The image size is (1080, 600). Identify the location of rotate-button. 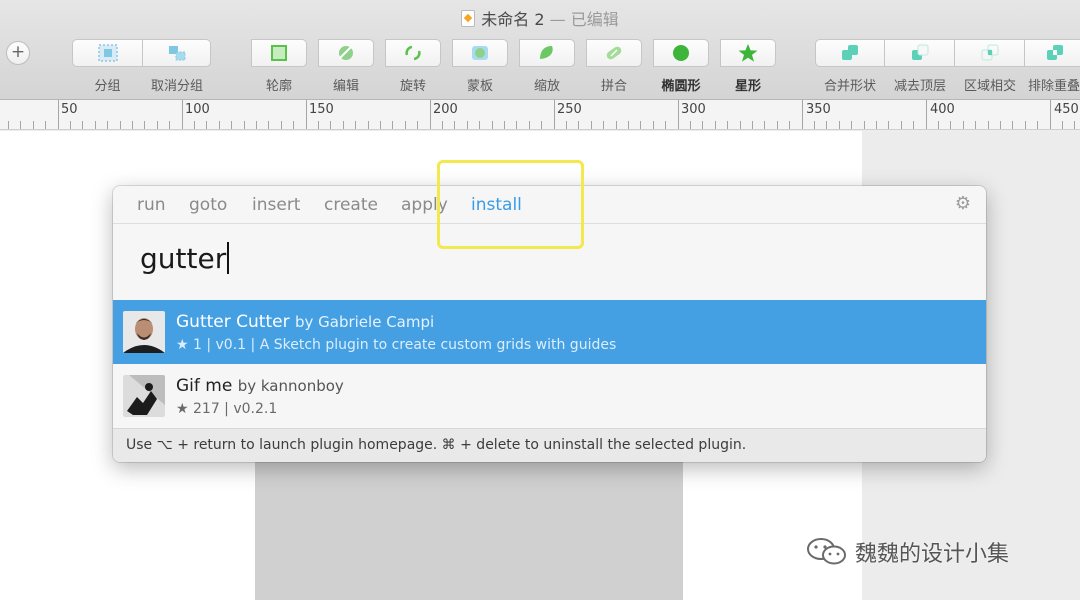
(413, 53).